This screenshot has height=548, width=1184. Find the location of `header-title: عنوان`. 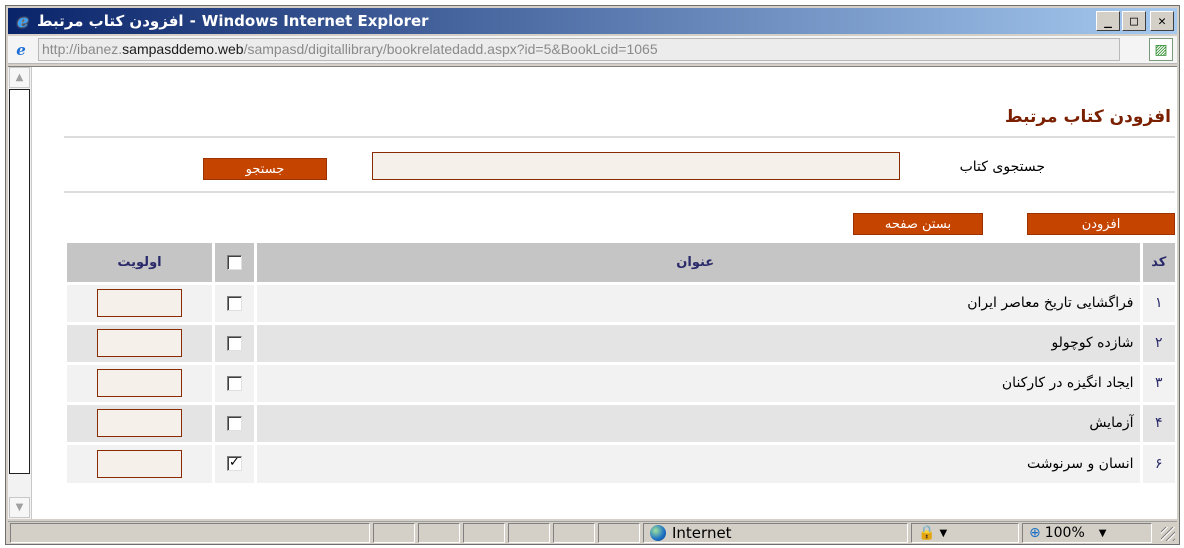

header-title: عنوان is located at coordinates (697, 263).